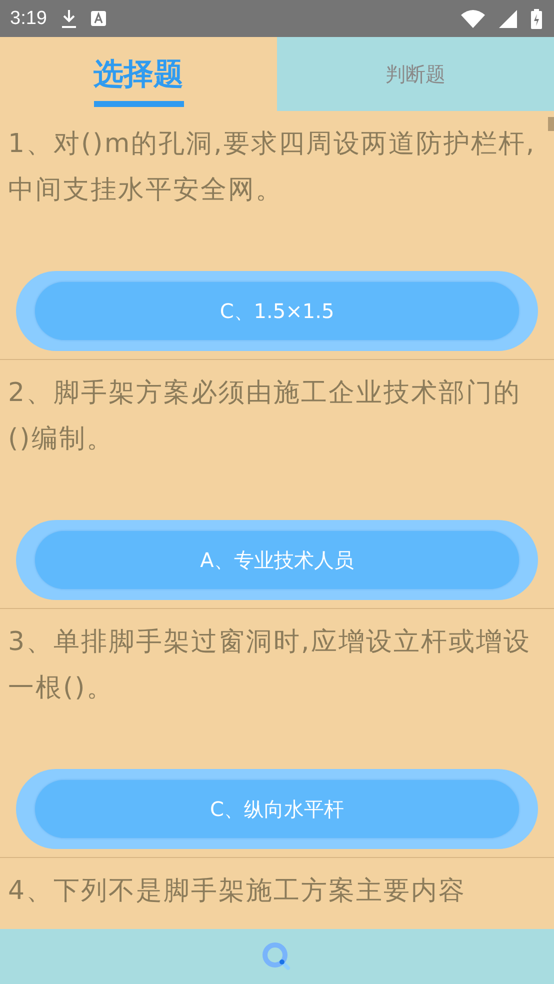  Describe the element at coordinates (277, 560) in the screenshot. I see `answer-button: A、专业技术人员` at that location.